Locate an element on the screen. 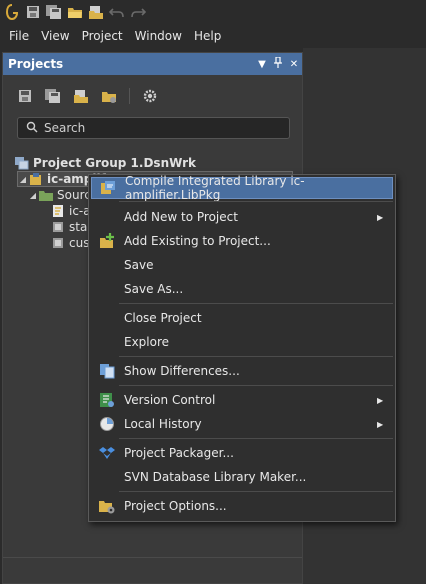 The height and width of the screenshot is (584, 426). menu-file: File is located at coordinates (21, 36).